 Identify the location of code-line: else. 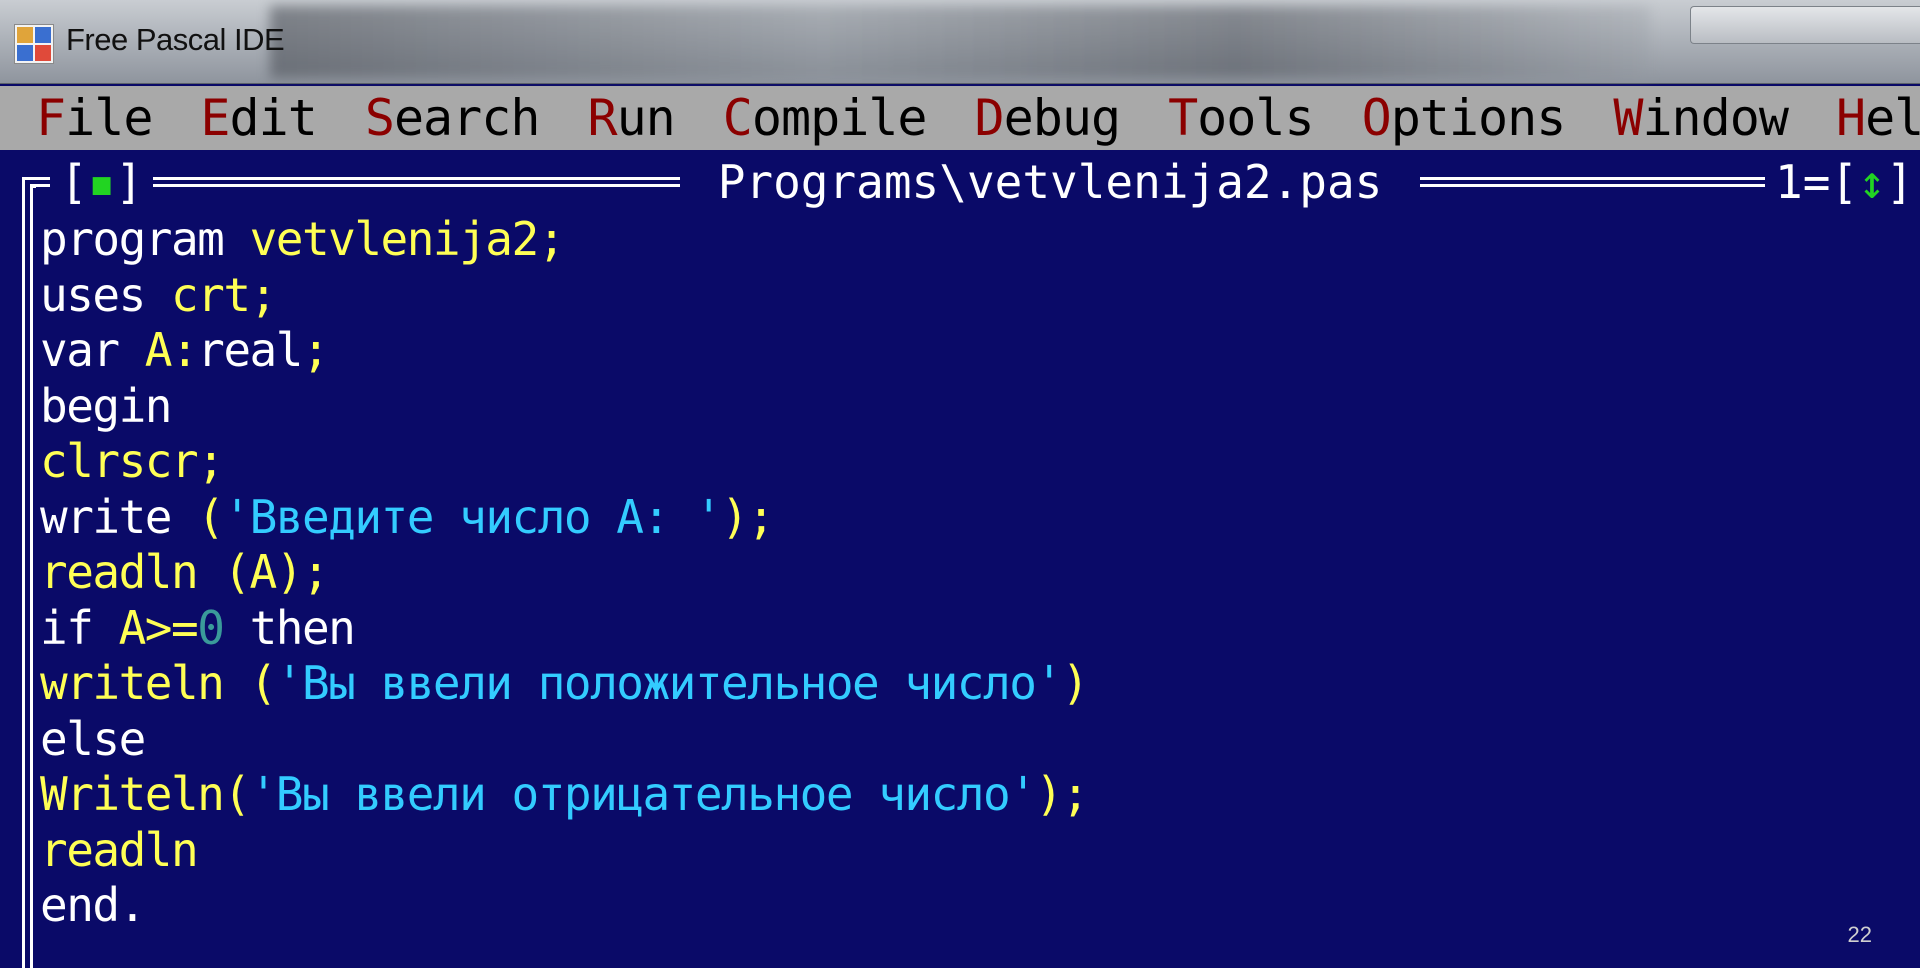
(970, 740).